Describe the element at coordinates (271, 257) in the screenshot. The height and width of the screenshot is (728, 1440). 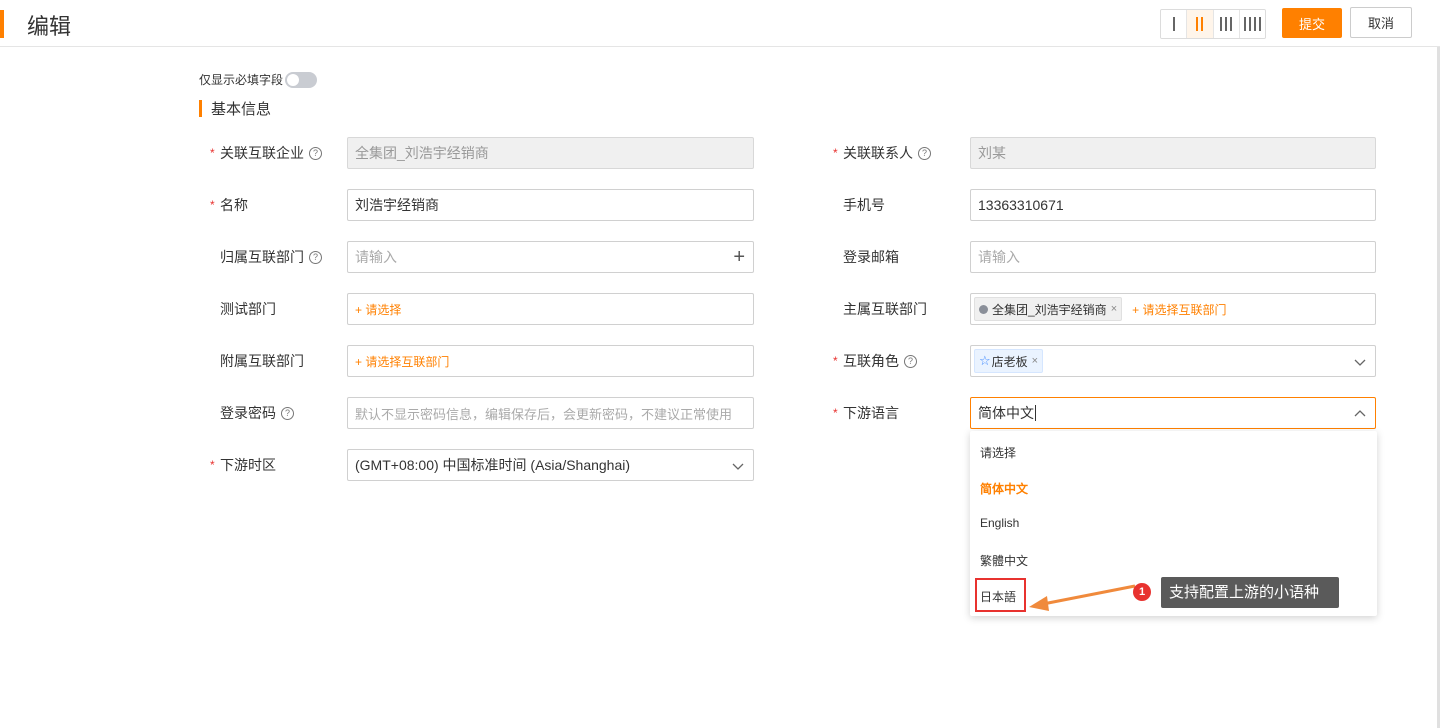
I see `dept-label: 归属互联部门 ?` at that location.